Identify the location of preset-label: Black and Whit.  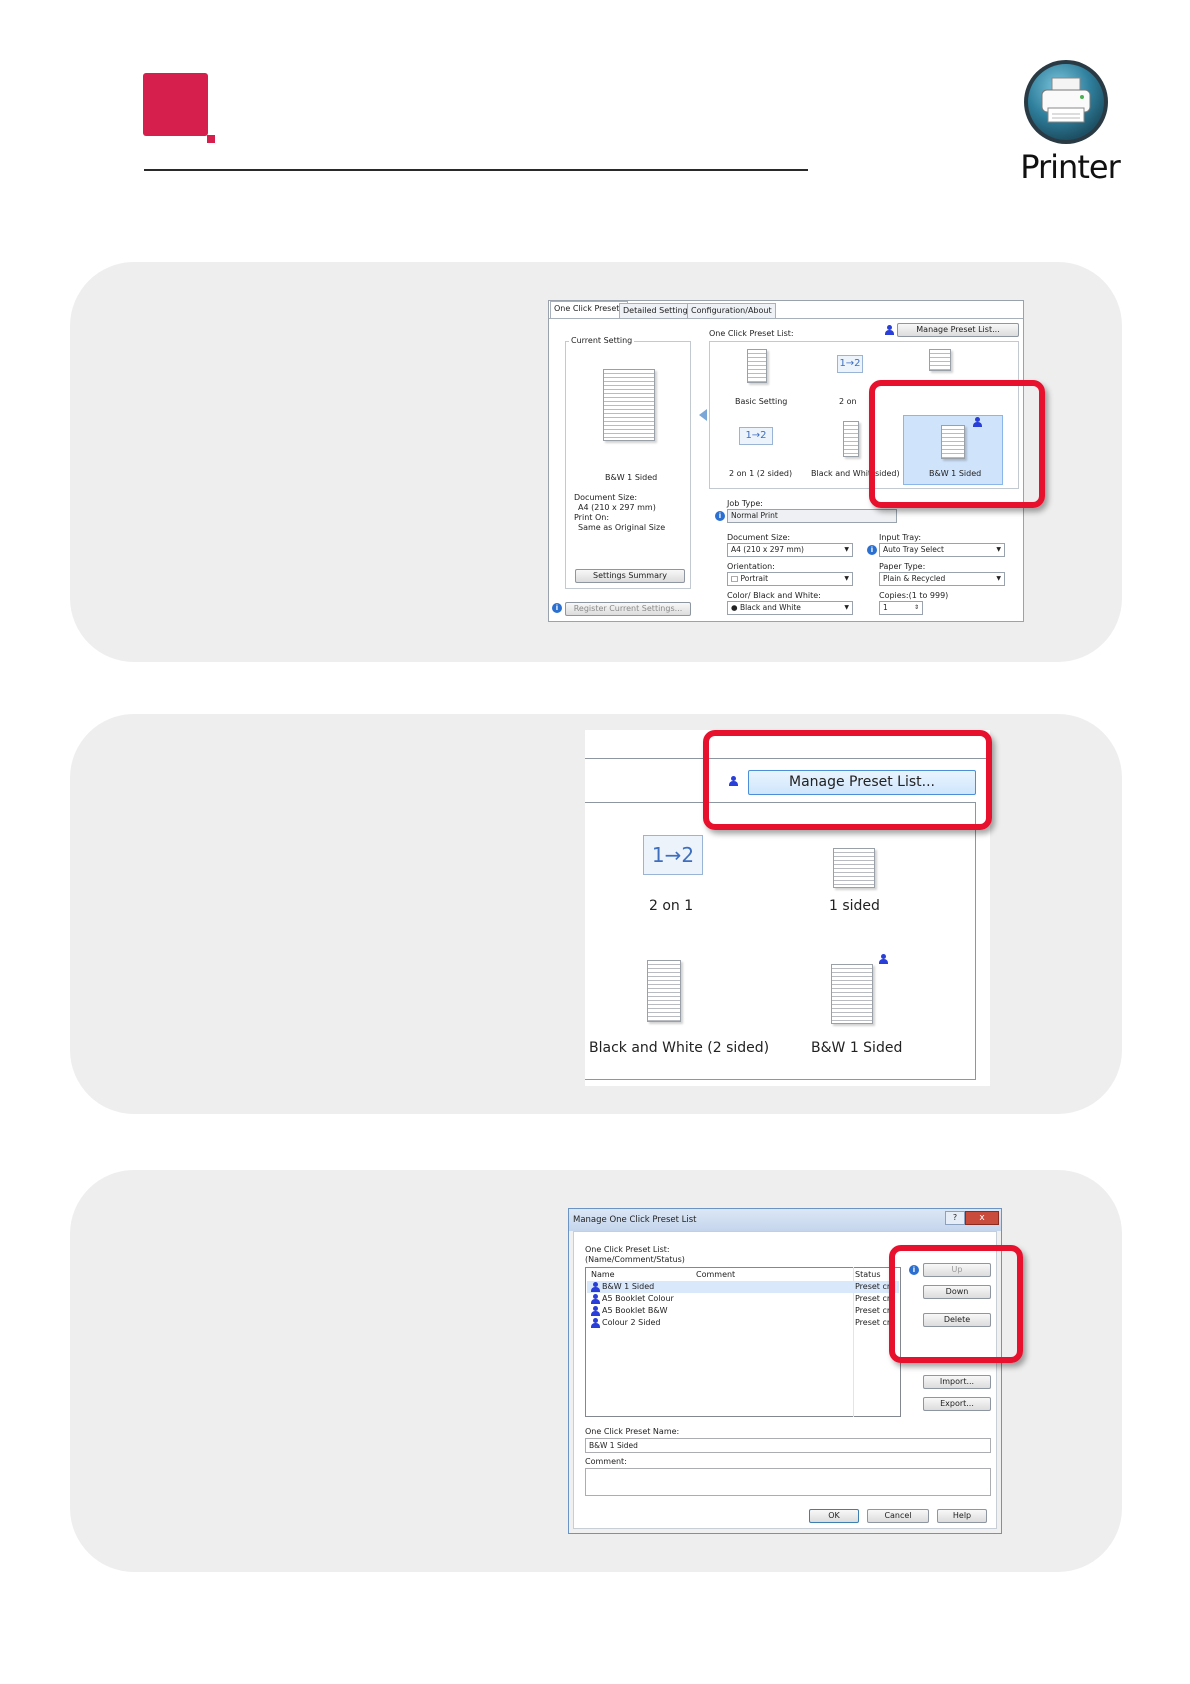
(841, 473).